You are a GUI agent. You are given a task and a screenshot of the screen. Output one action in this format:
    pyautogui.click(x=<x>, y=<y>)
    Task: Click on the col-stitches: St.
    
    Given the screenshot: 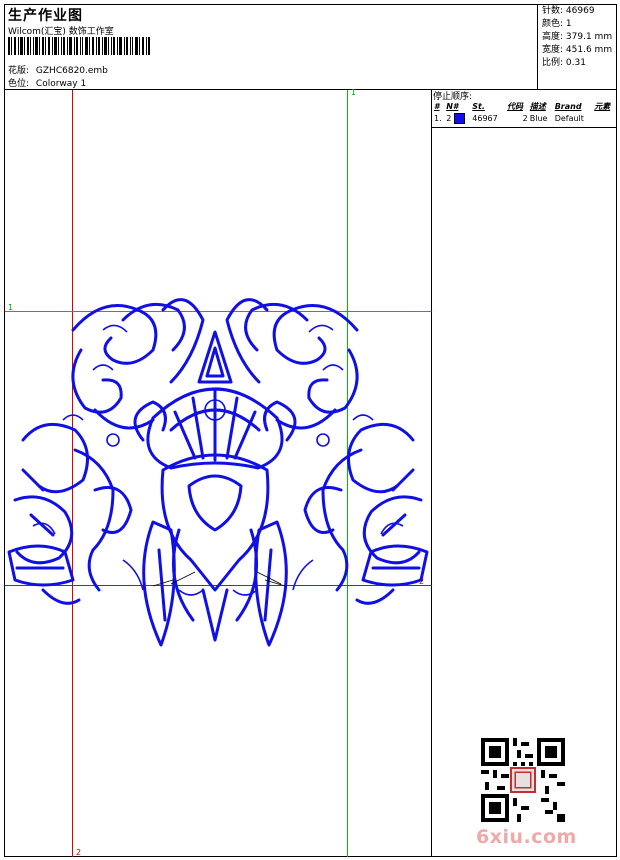 What is the action you would take?
    pyautogui.click(x=478, y=106)
    